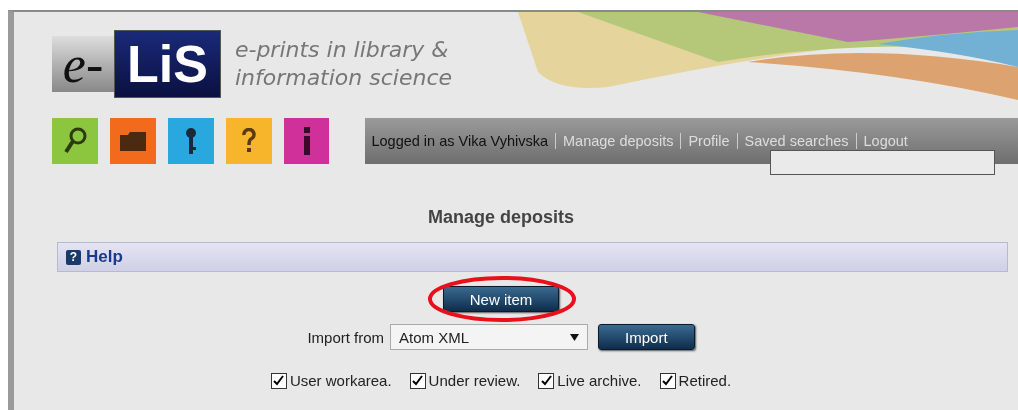 This screenshot has height=410, width=1018. What do you see at coordinates (532, 257) in the screenshot?
I see `help-bar: ? Help` at bounding box center [532, 257].